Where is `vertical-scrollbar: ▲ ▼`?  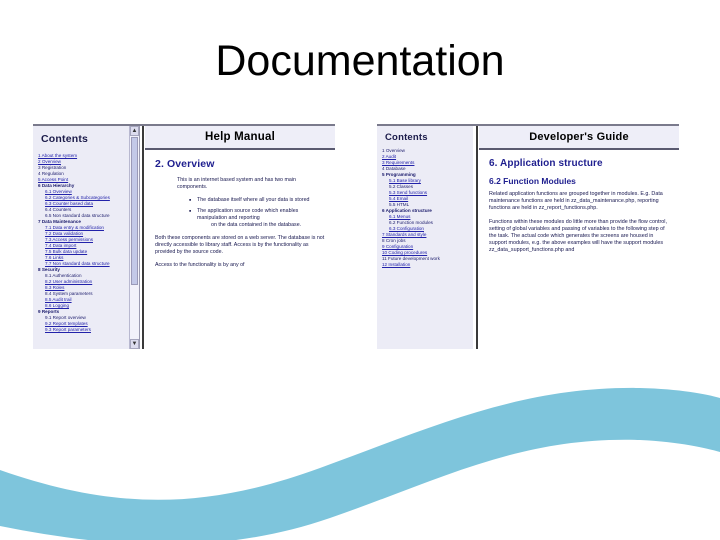 vertical-scrollbar: ▲ ▼ is located at coordinates (134, 237).